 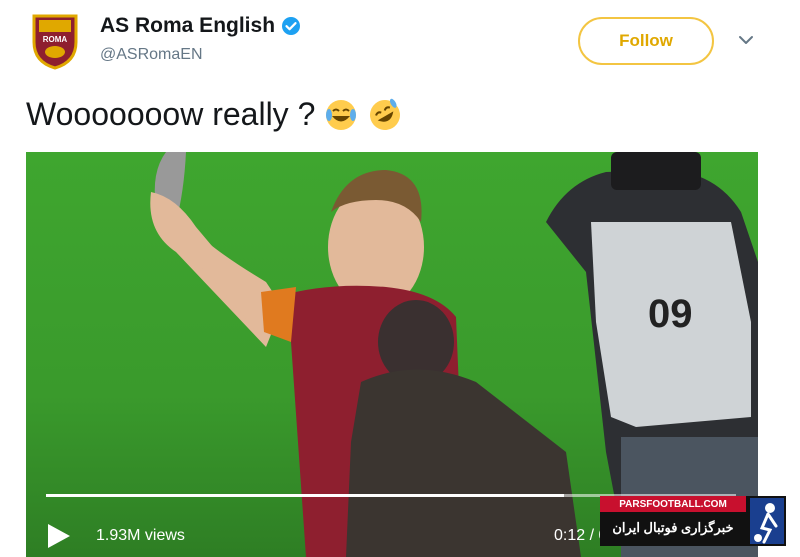 What do you see at coordinates (140, 535) in the screenshot?
I see `view-count: 1.93M views` at bounding box center [140, 535].